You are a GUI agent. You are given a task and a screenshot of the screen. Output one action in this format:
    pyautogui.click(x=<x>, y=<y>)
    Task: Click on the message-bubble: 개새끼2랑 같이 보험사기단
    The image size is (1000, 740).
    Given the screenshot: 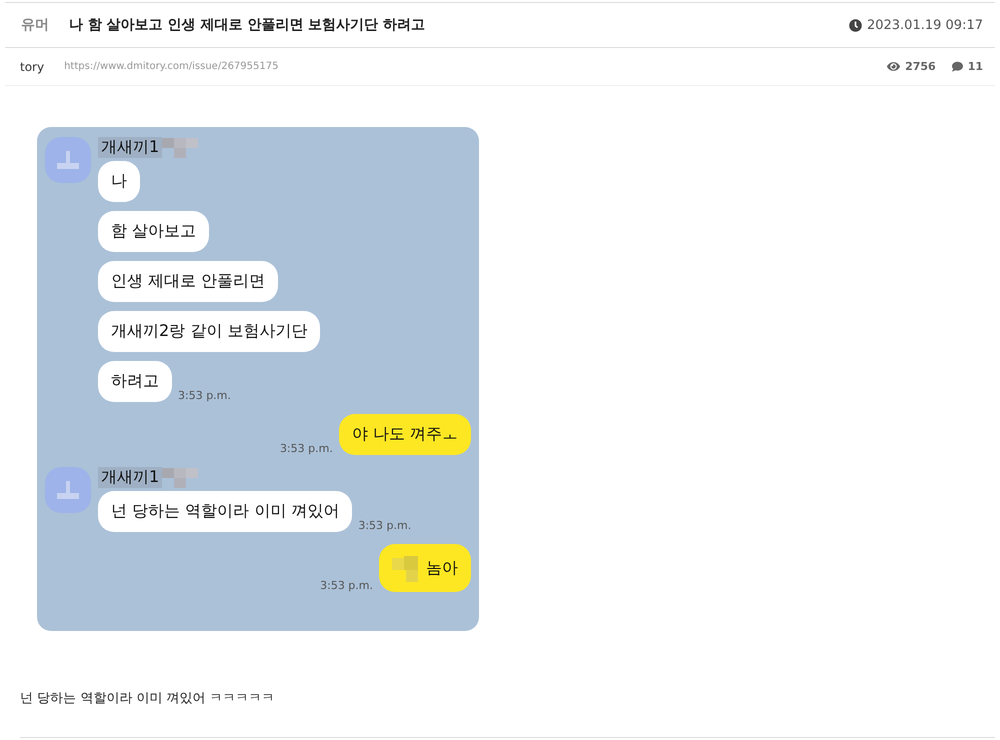 What is the action you would take?
    pyautogui.click(x=209, y=331)
    